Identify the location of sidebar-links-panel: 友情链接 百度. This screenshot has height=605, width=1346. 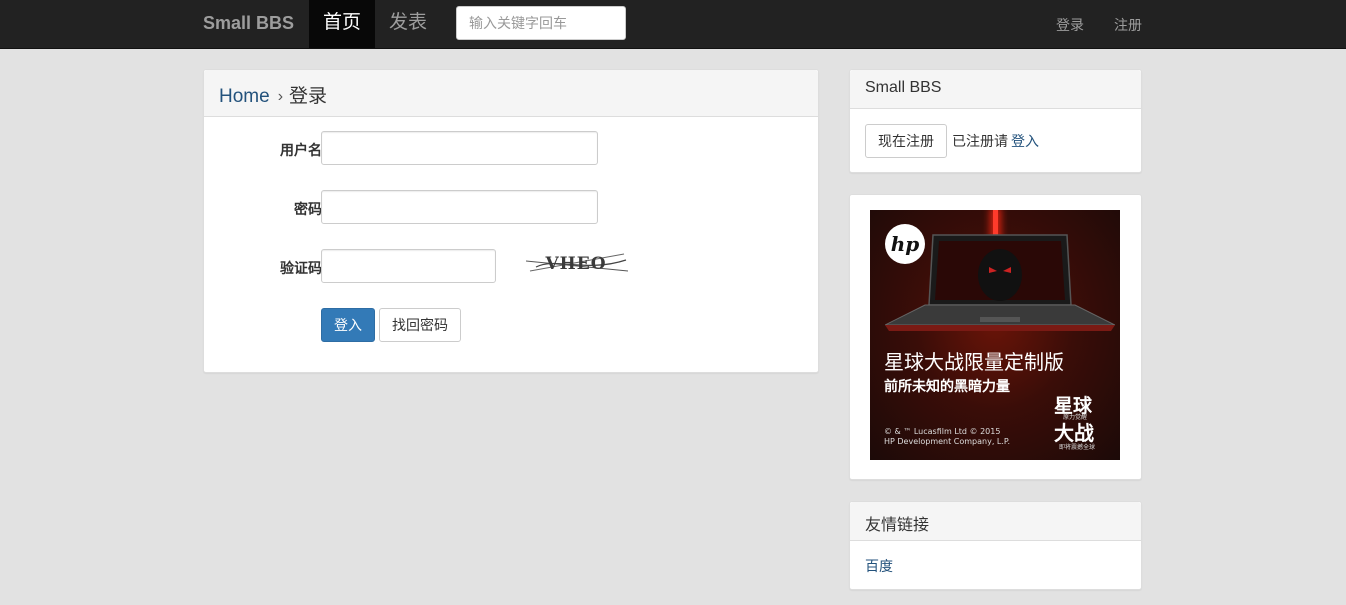
(995, 545).